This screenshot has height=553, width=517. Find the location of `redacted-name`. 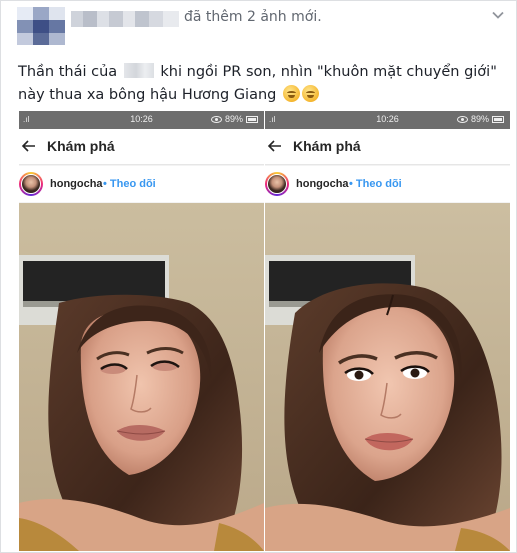

redacted-name is located at coordinates (138, 70).